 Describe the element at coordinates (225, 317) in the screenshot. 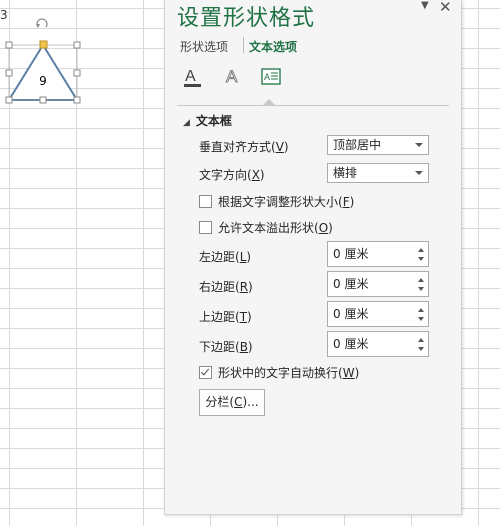

I see `top-margin-label: 上边距(T)` at that location.